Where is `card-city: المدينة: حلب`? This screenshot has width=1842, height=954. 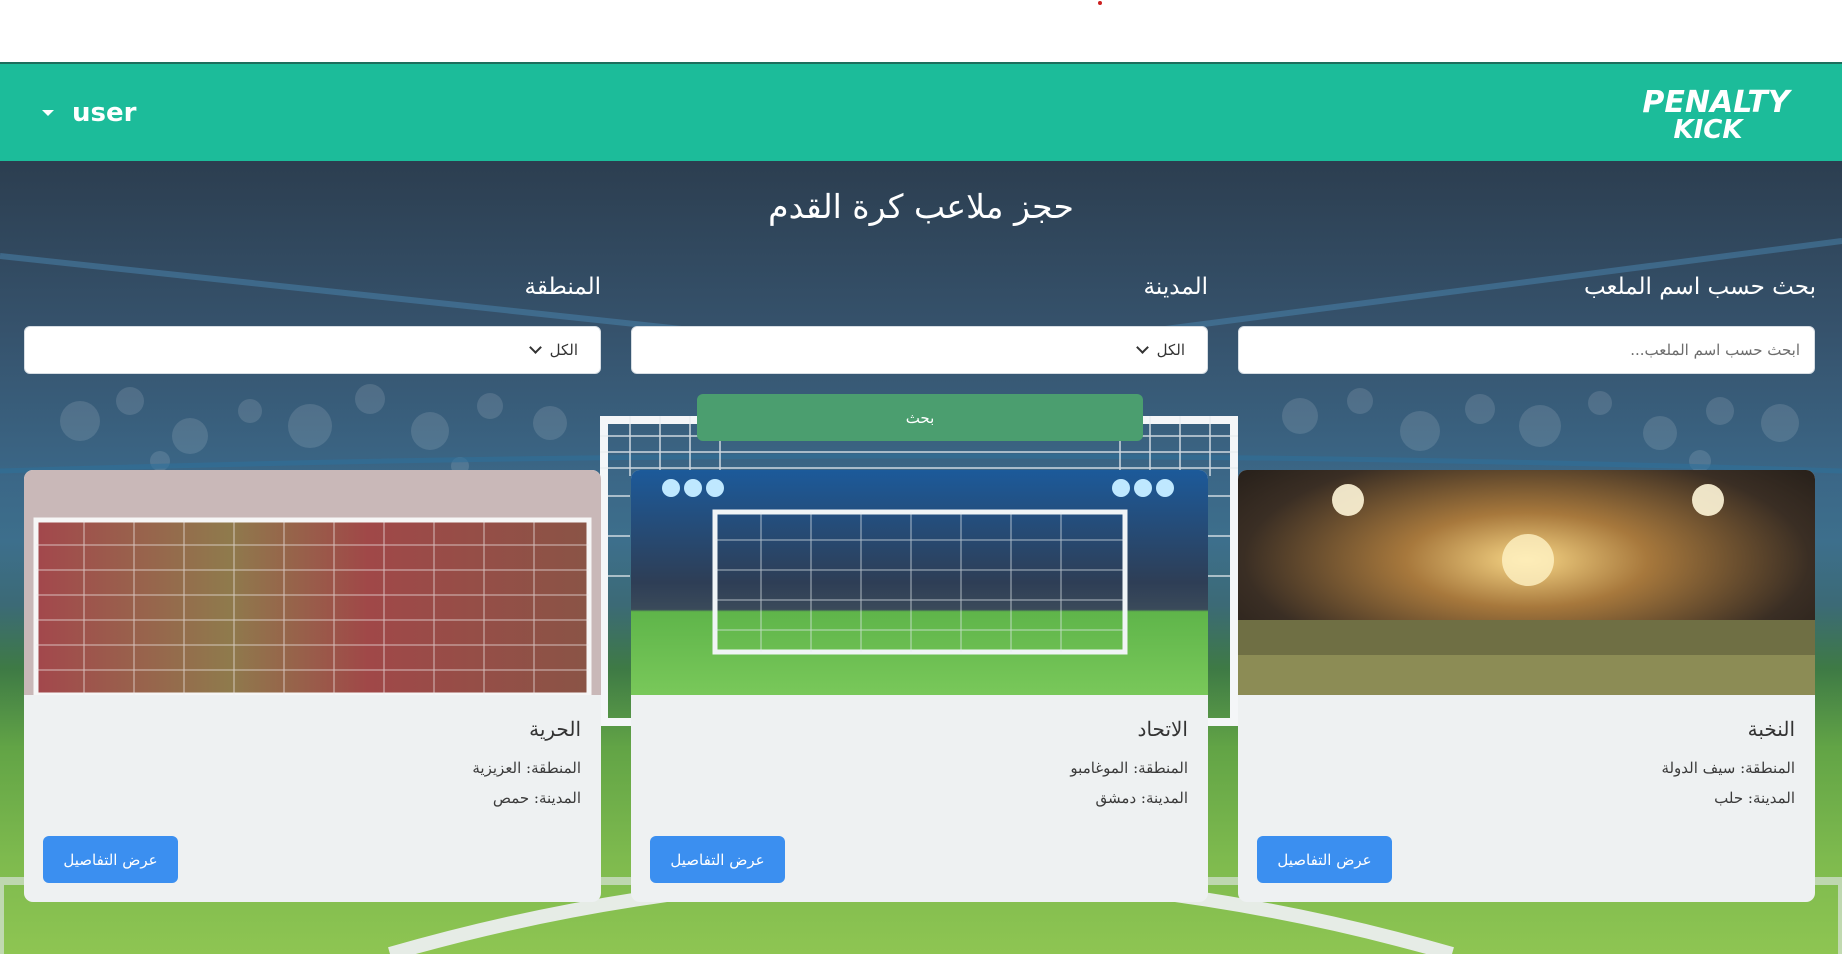 card-city: المدينة: حلب is located at coordinates (1754, 798).